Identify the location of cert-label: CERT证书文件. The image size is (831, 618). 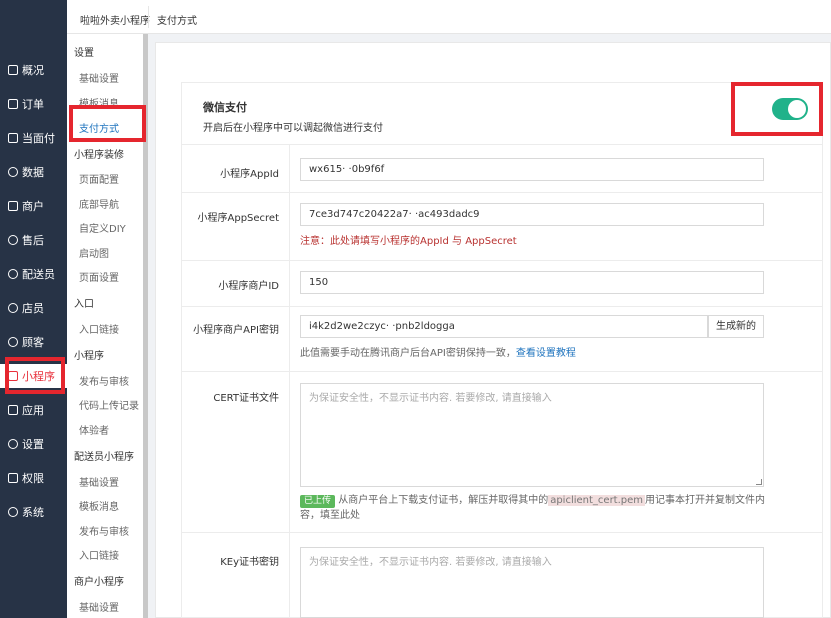
(246, 398).